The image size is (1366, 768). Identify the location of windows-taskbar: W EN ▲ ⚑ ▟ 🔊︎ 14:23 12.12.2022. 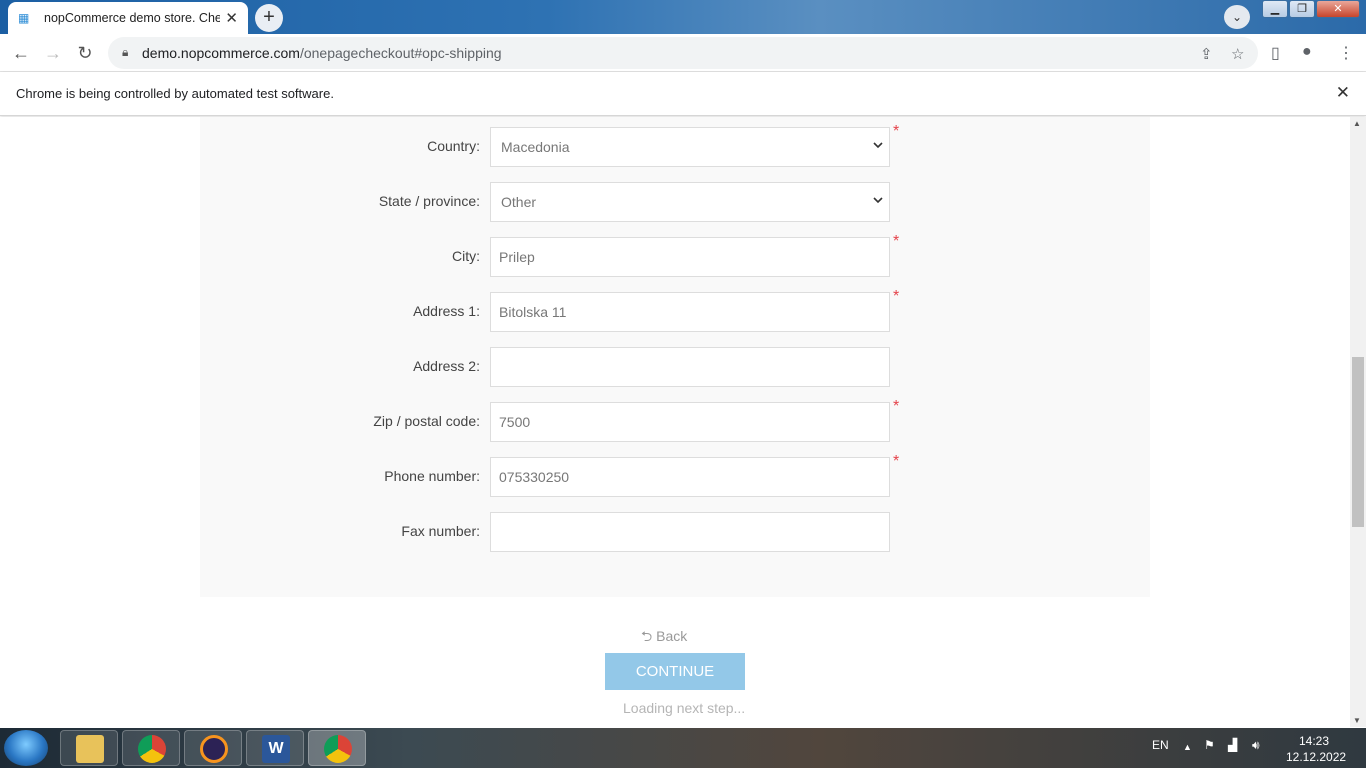
(683, 748).